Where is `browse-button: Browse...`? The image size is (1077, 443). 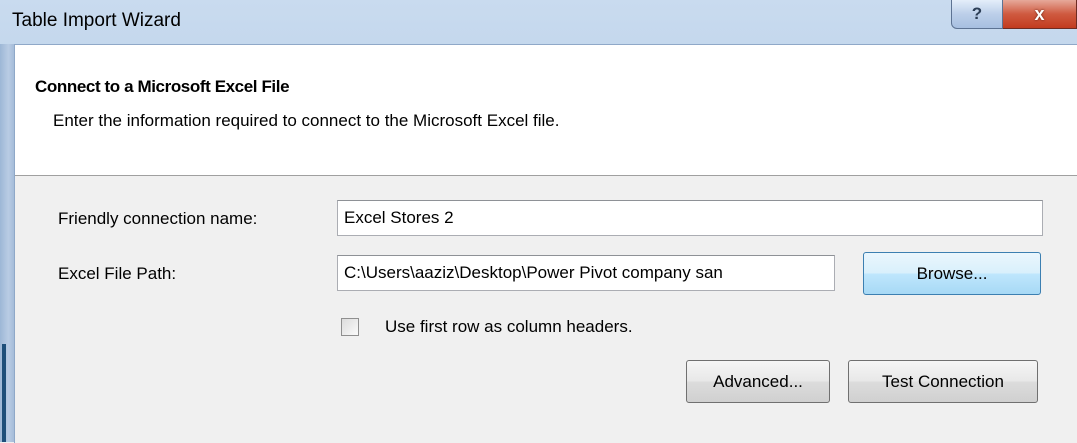
browse-button: Browse... is located at coordinates (952, 273).